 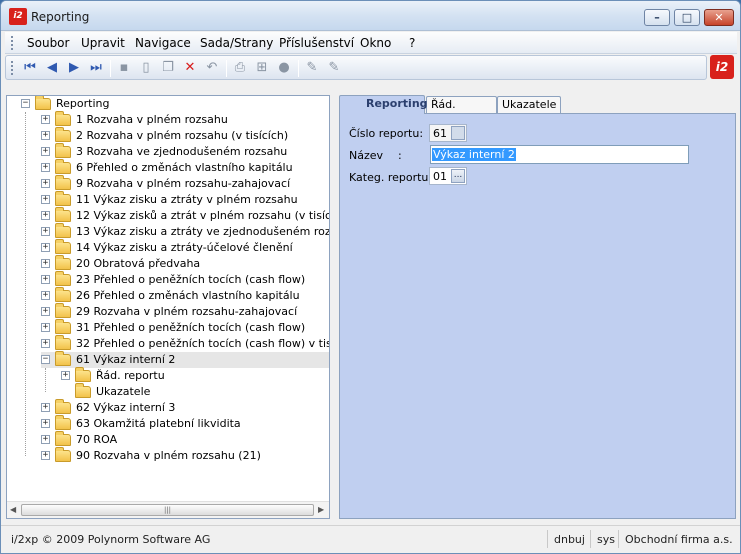 What do you see at coordinates (191, 375) in the screenshot?
I see `tree-child-item: + Řád. reportu` at bounding box center [191, 375].